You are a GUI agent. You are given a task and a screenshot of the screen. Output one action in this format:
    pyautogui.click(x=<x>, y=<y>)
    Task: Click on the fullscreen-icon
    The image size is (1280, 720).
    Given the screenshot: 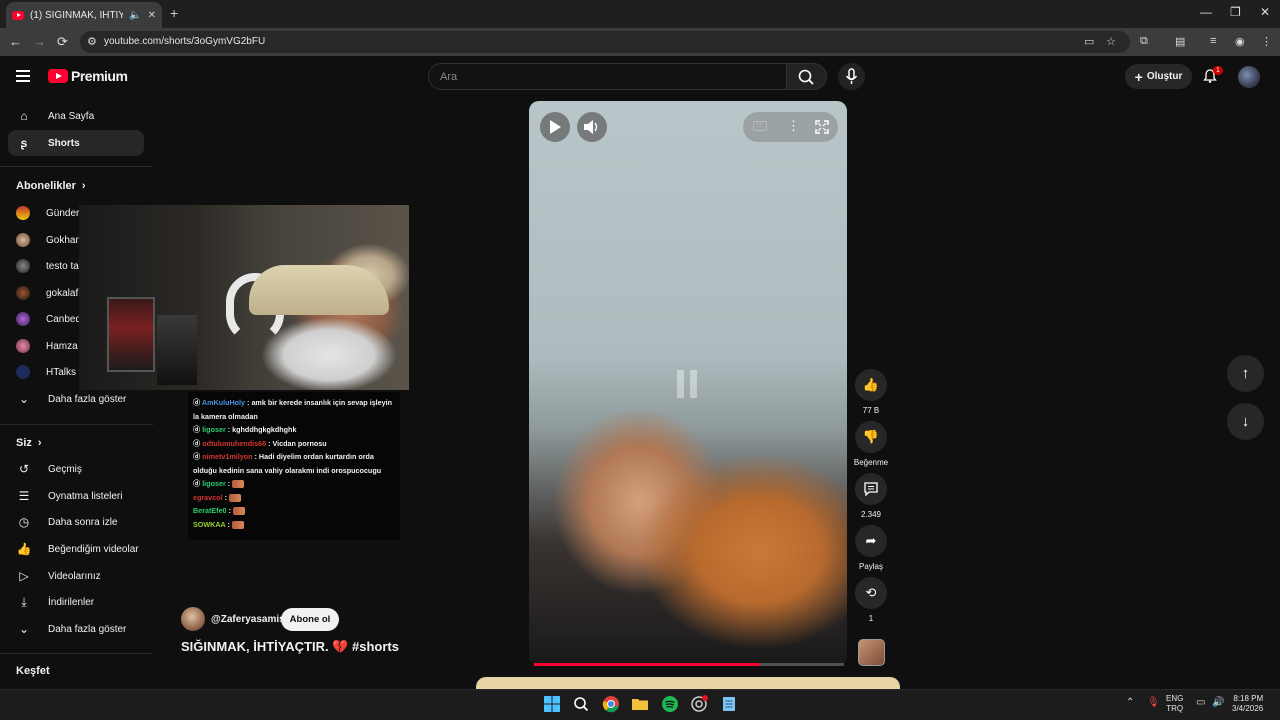 What is the action you would take?
    pyautogui.click(x=822, y=127)
    